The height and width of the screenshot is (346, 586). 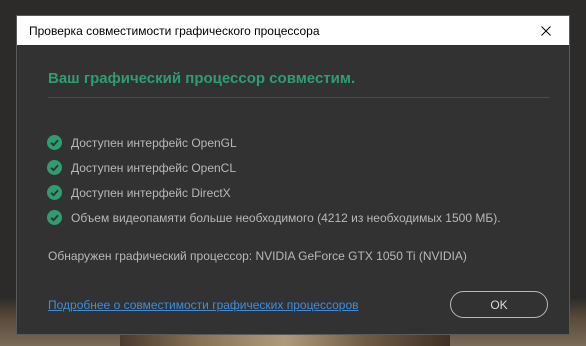 What do you see at coordinates (299, 97) in the screenshot?
I see `heading-divider` at bounding box center [299, 97].